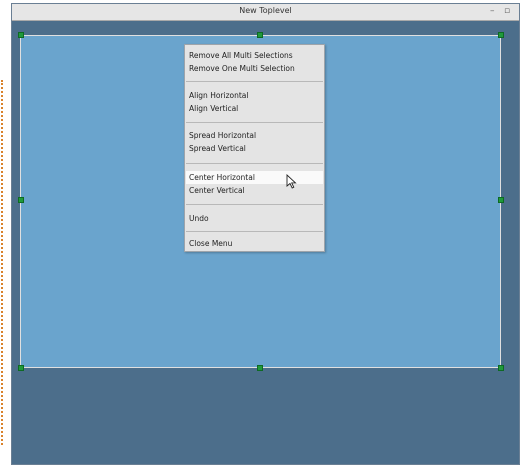  Describe the element at coordinates (254, 68) in the screenshot. I see `menu-item-remove-one-multi-selection: Remove One Multi Selection` at that location.